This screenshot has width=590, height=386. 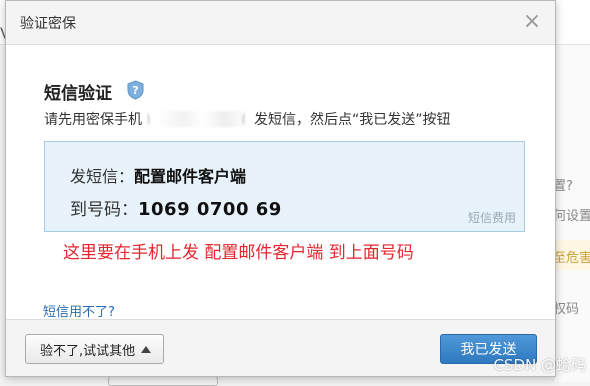 I want to click on masked-phone-number, so click(x=198, y=119).